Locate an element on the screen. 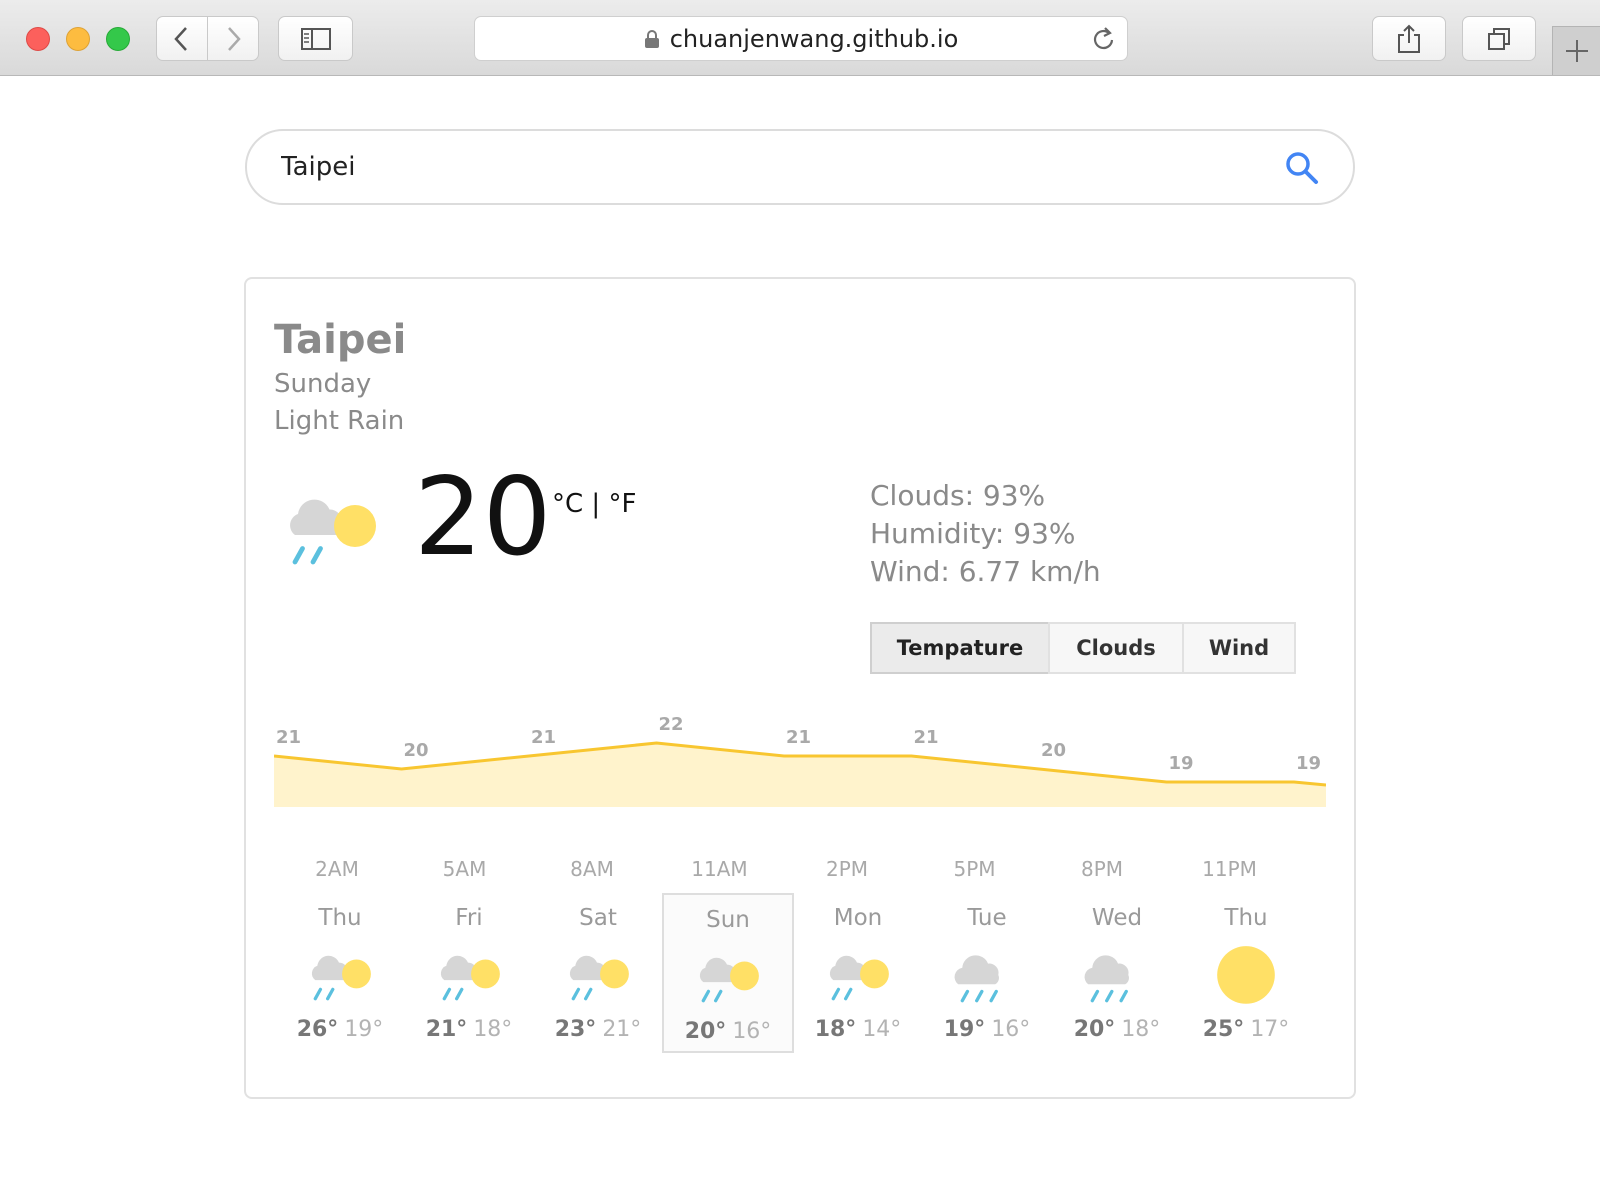 The height and width of the screenshot is (1200, 1600). tabs-overview-button is located at coordinates (1499, 38).